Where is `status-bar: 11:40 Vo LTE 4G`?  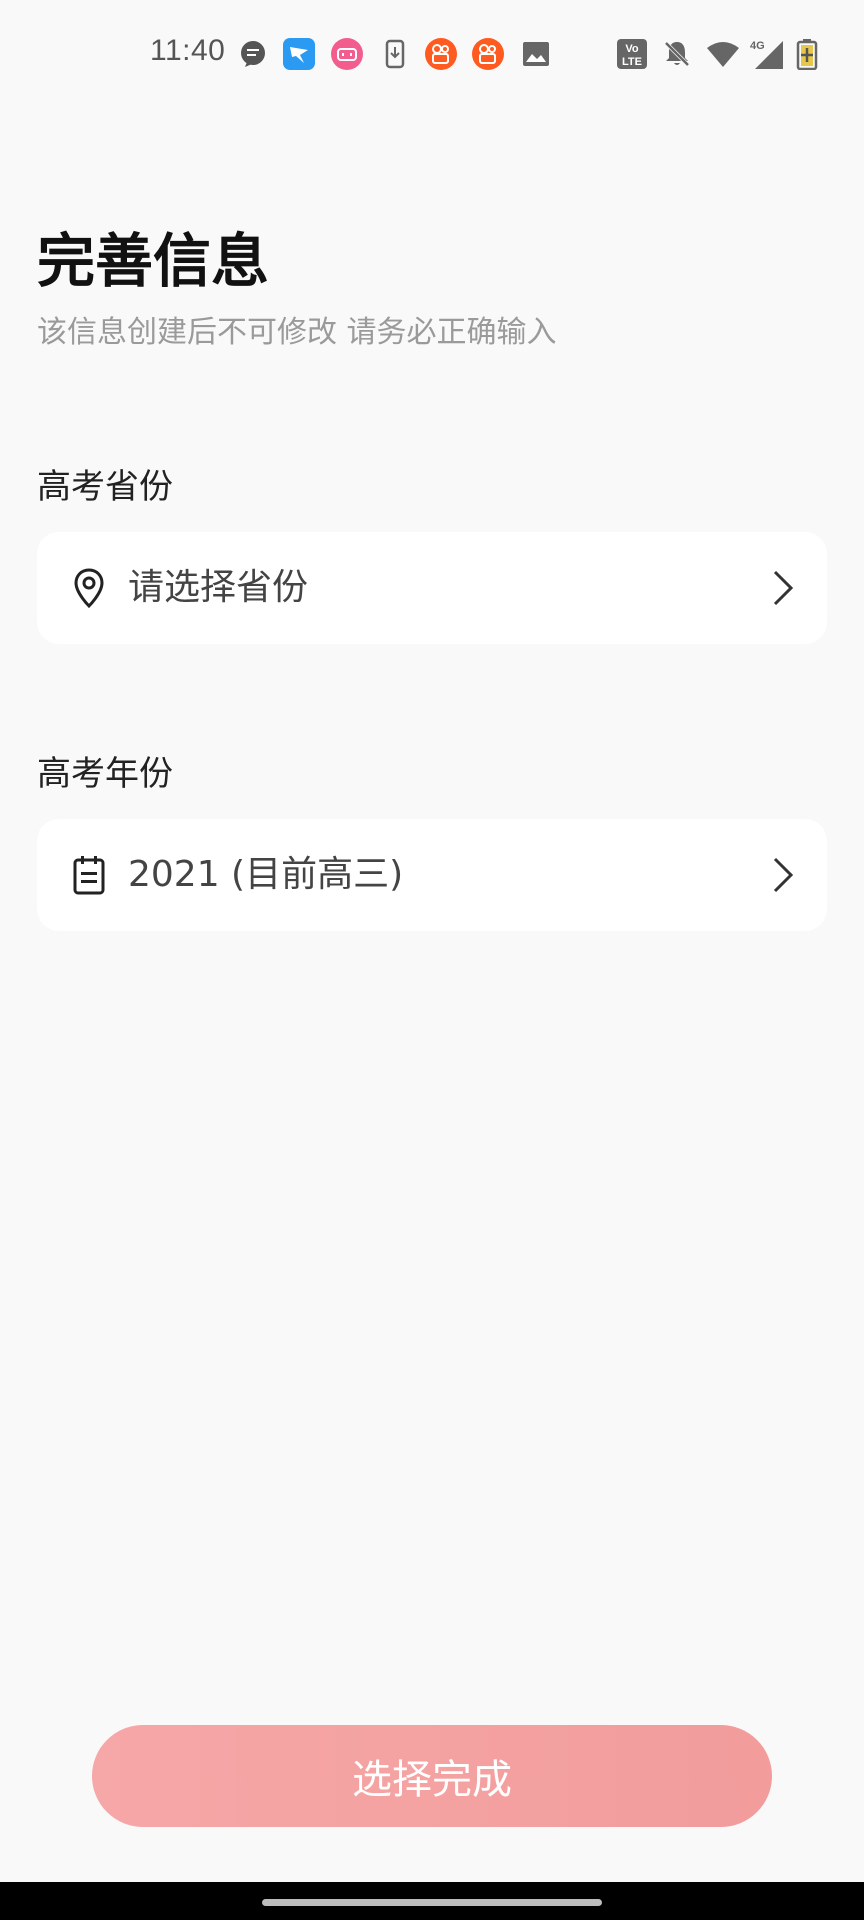
status-bar: 11:40 Vo LTE 4G is located at coordinates (432, 55).